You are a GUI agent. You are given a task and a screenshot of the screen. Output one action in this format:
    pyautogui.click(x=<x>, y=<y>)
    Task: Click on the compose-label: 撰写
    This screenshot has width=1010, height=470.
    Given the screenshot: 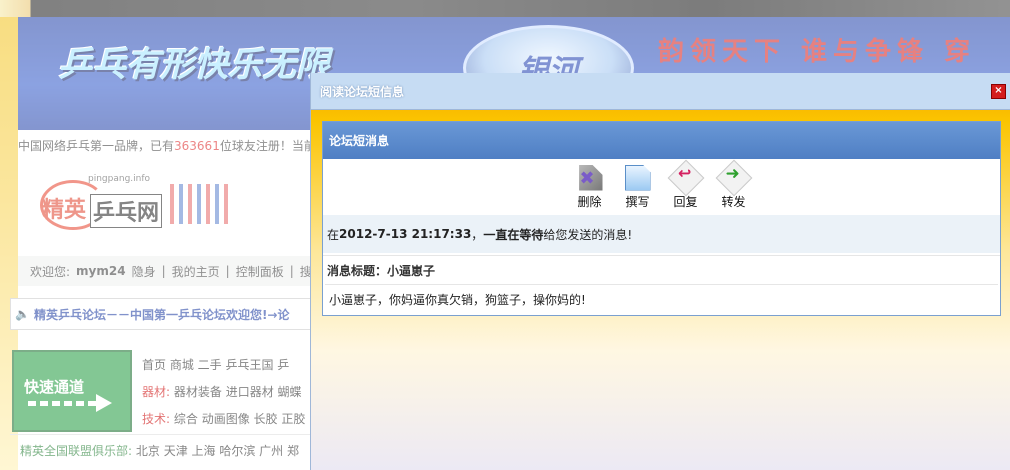 What is the action you would take?
    pyautogui.click(x=637, y=201)
    